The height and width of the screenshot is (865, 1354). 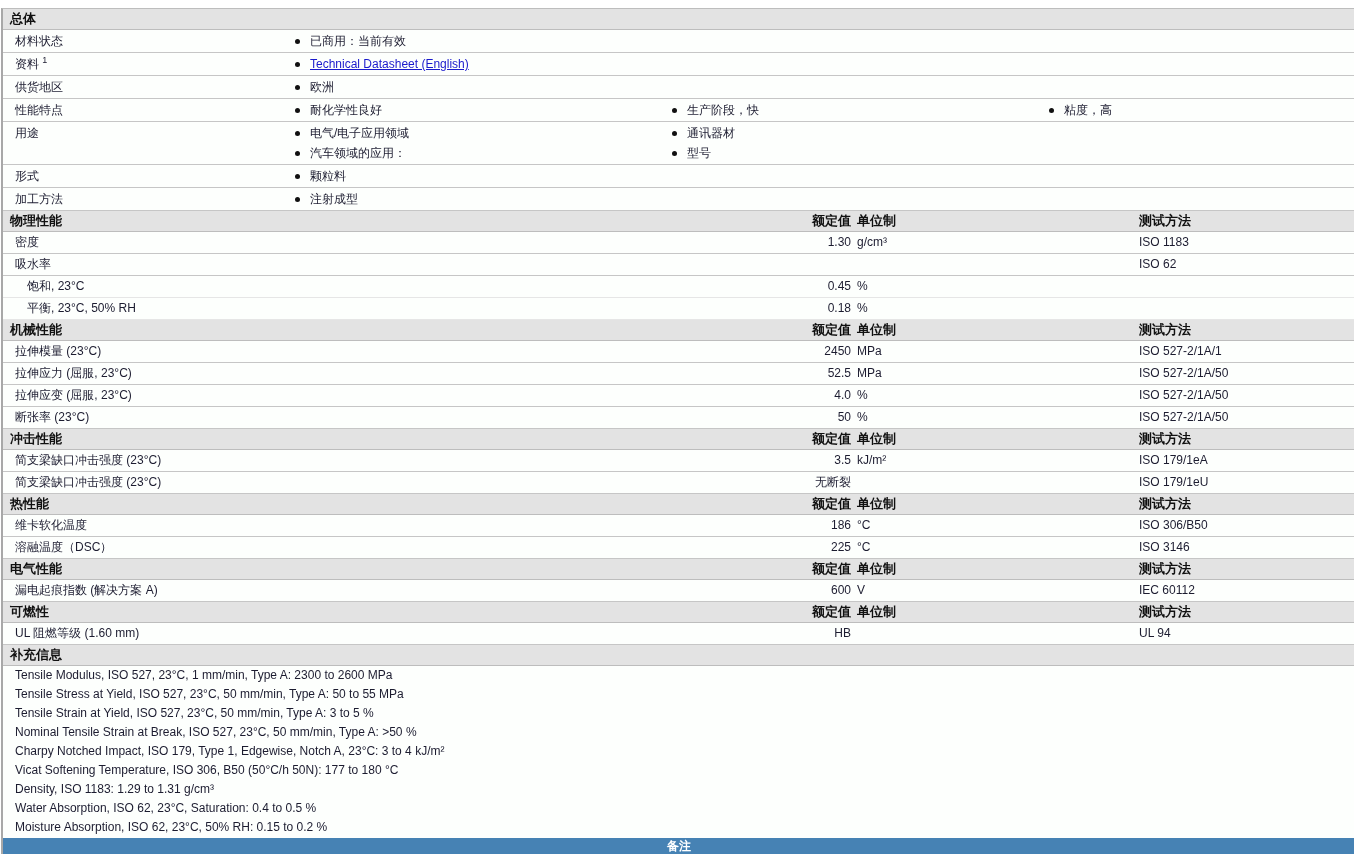 I want to click on section-title: 物理性能, so click(x=36, y=221).